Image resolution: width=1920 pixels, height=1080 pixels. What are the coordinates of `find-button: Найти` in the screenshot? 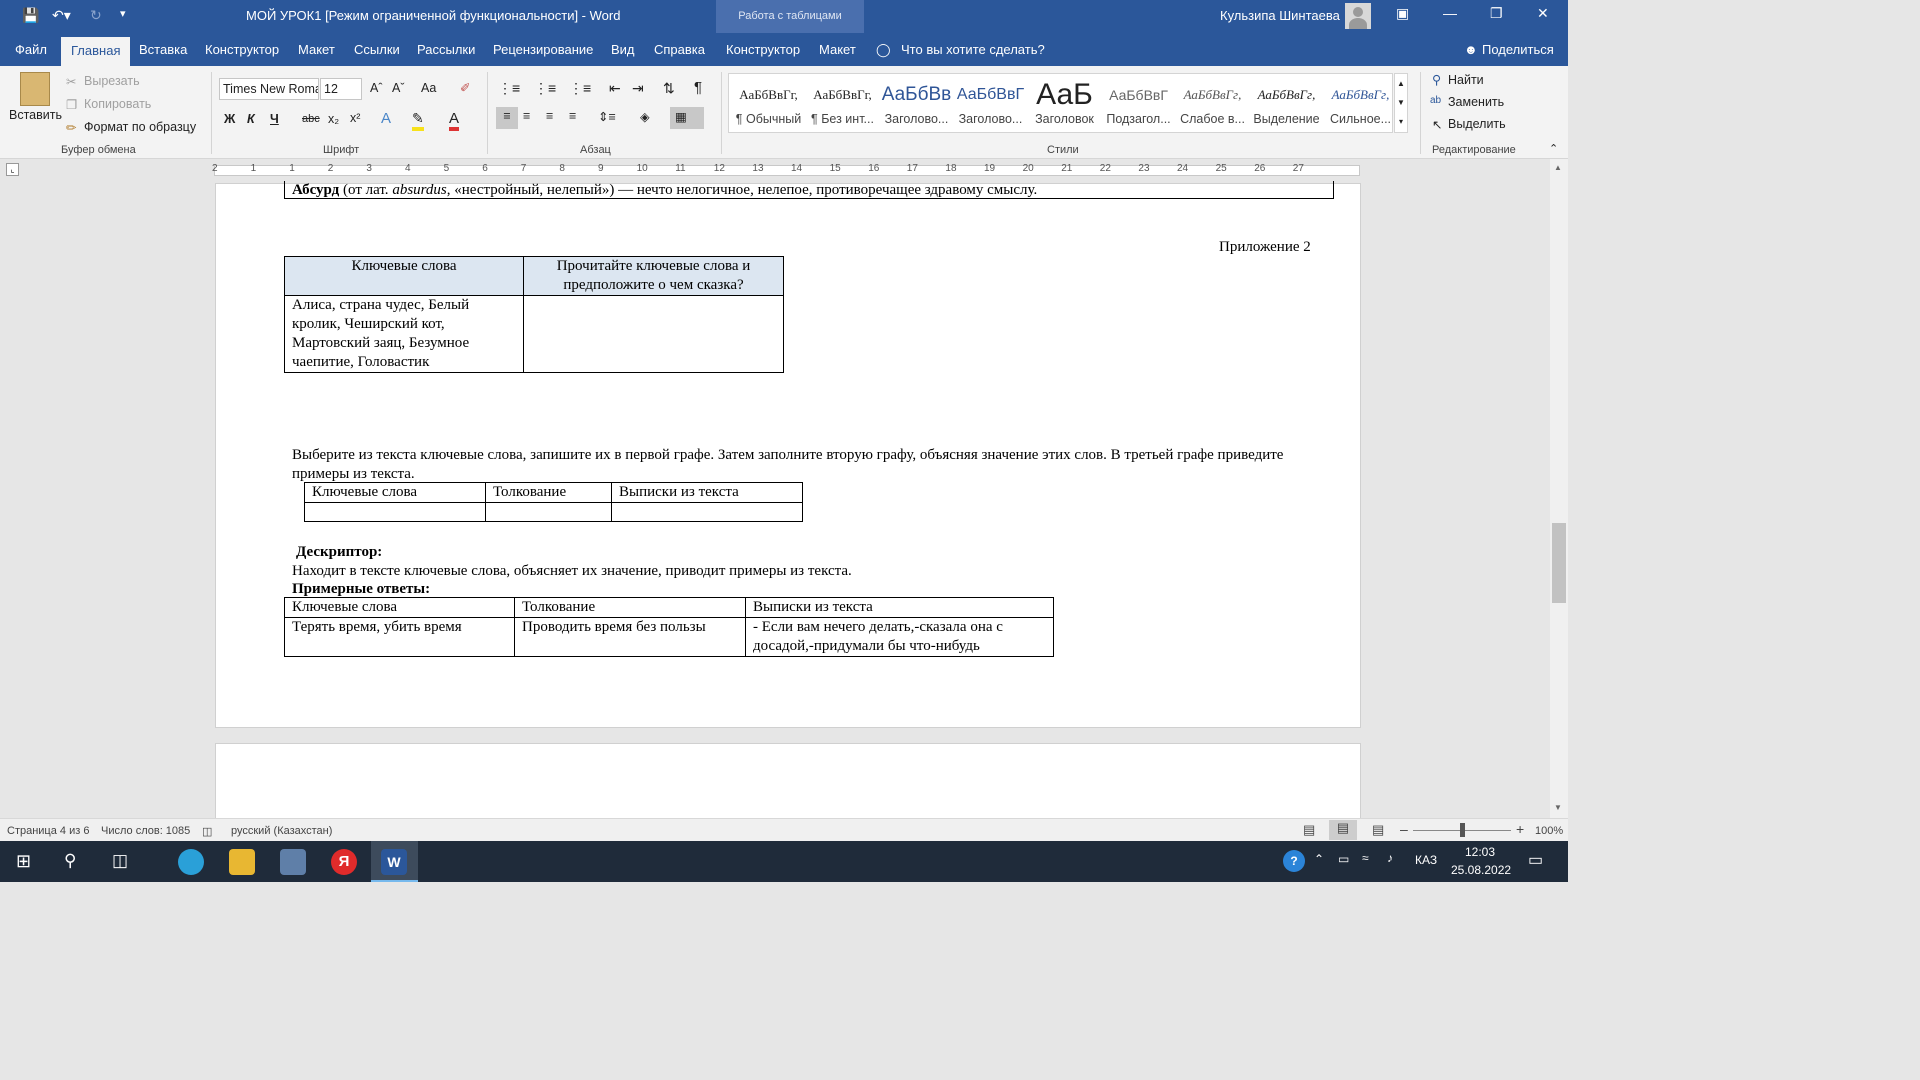 It's located at (1466, 80).